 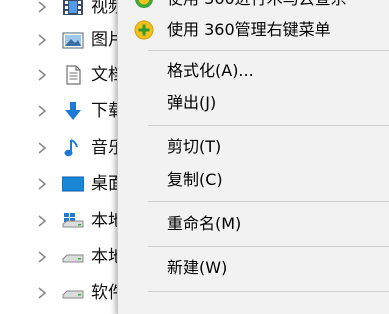 I want to click on menu-item-360-trojan-scan: 使用 360进行木马云查杀, so click(x=253, y=7).